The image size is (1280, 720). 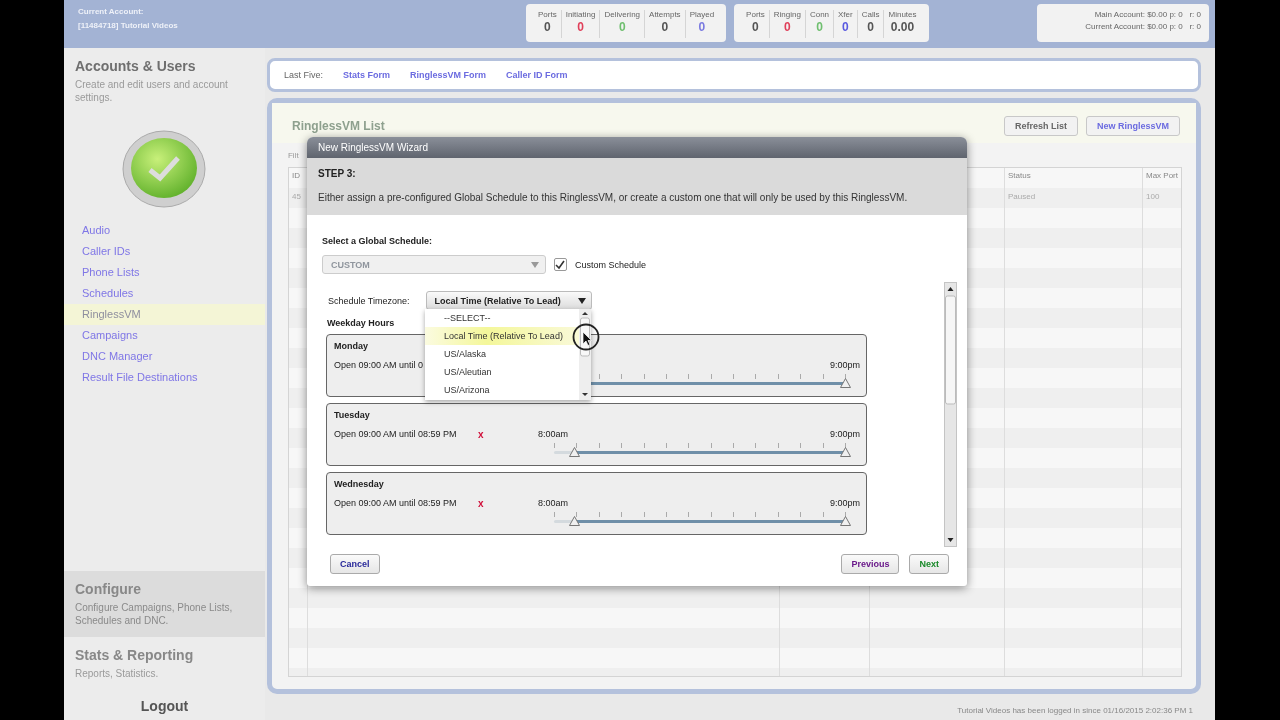 I want to click on cancel-button: Cancel, so click(x=355, y=564).